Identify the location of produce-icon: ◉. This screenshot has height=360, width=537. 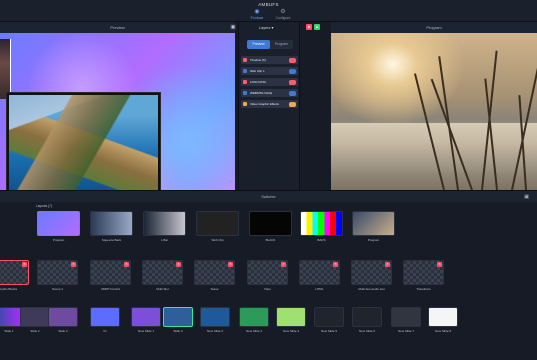
(257, 12).